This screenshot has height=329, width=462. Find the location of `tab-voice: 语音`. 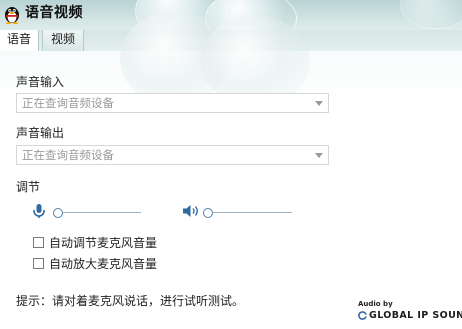

tab-voice: 语音 is located at coordinates (19, 40).